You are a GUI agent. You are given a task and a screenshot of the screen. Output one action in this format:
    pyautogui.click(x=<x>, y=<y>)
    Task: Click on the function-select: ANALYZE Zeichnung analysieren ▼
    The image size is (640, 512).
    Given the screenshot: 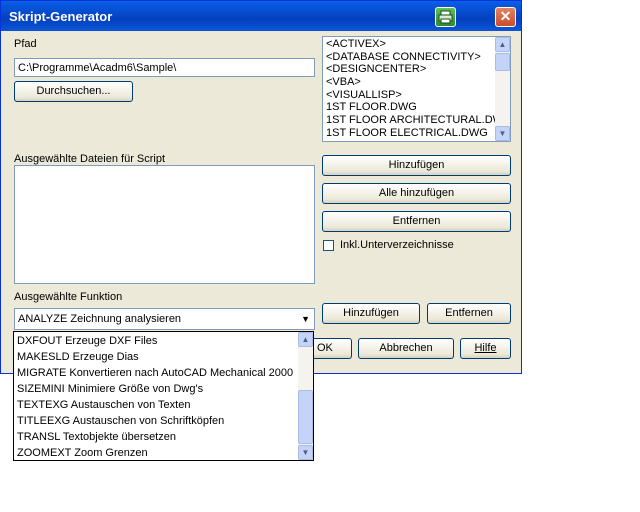 What is the action you would take?
    pyautogui.click(x=164, y=319)
    